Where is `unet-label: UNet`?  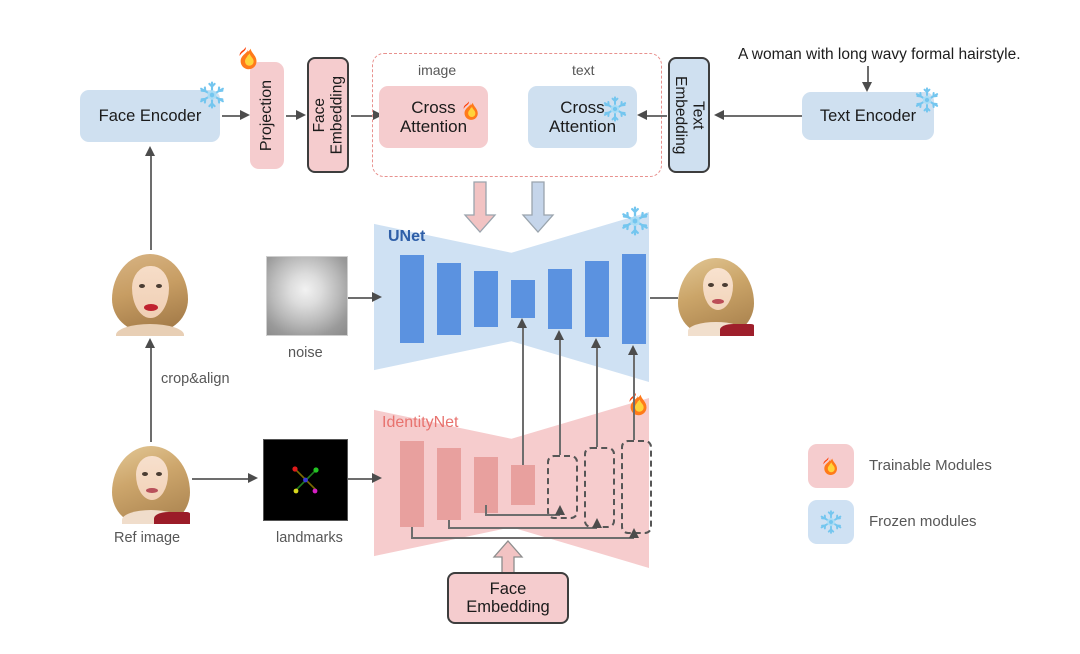 unet-label: UNet is located at coordinates (407, 236).